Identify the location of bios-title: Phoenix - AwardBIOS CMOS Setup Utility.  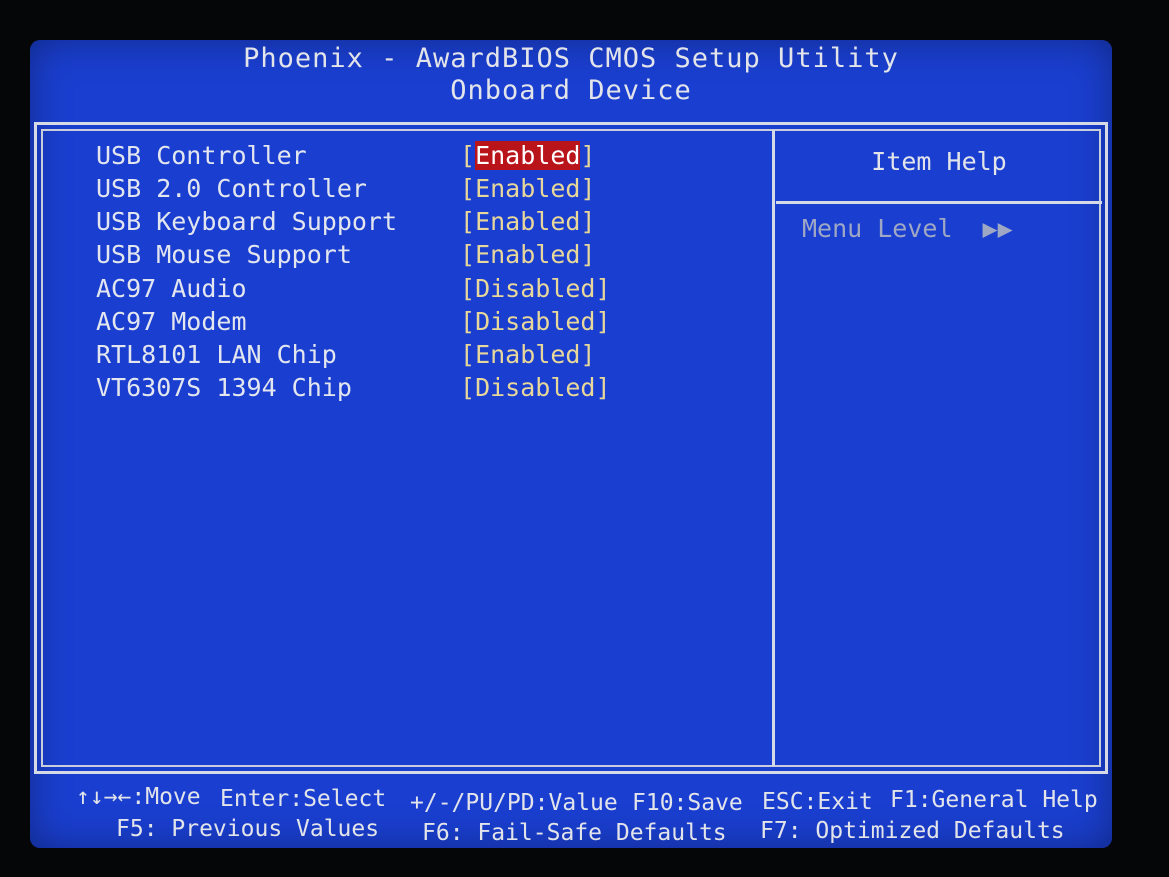
(571, 58).